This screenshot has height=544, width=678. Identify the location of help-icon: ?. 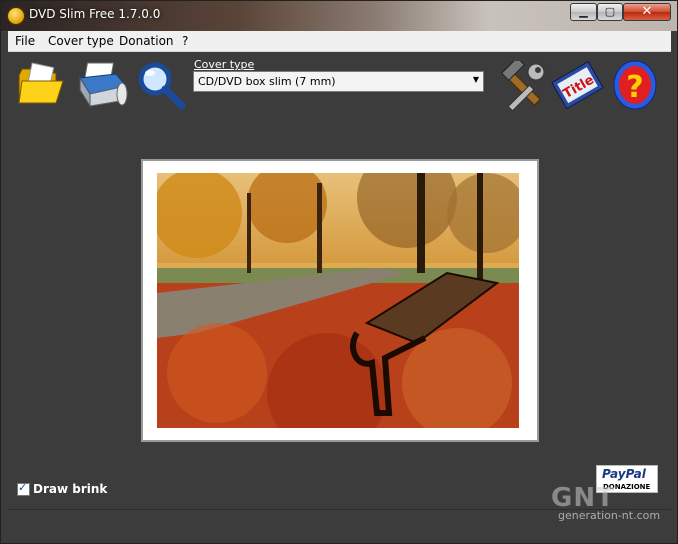
(635, 85).